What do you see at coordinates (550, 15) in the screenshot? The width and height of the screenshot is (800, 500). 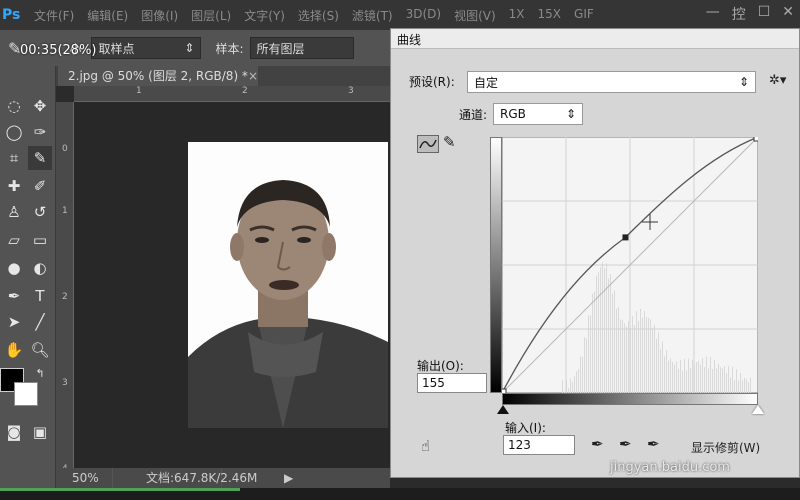 I see `overlay-15x: 15X` at bounding box center [550, 15].